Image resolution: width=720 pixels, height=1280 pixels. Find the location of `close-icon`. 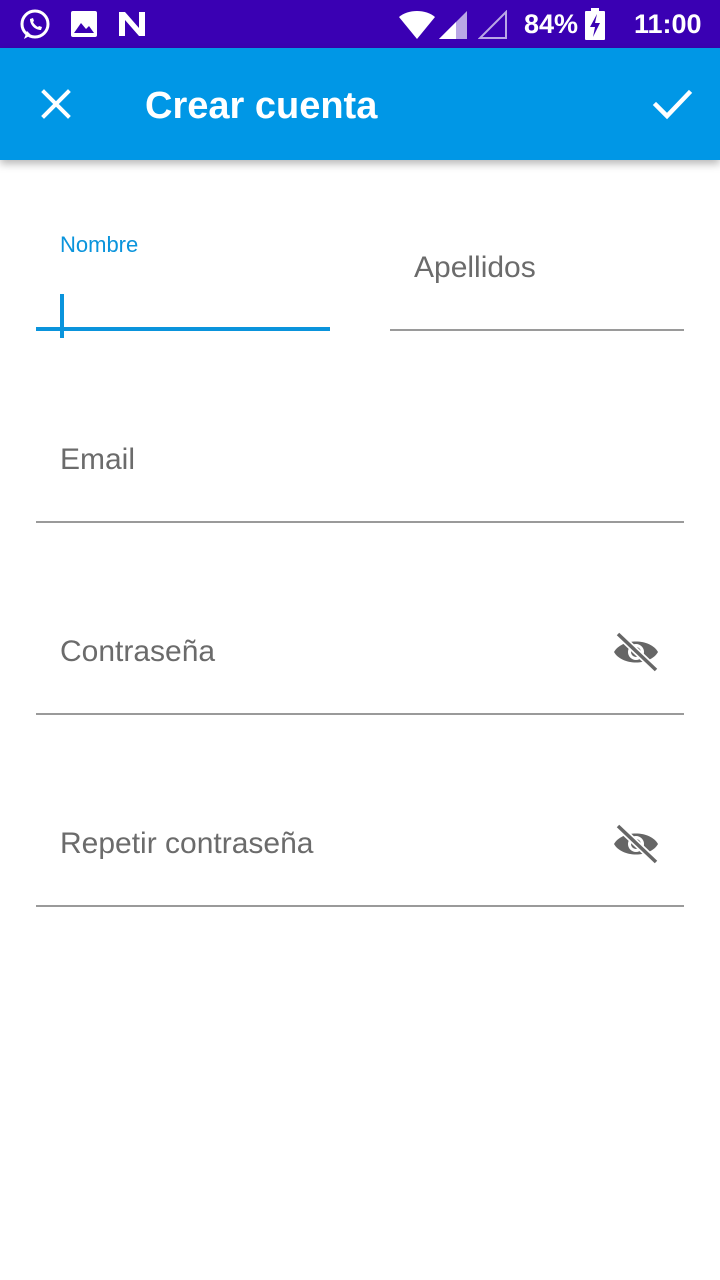

close-icon is located at coordinates (56, 112).